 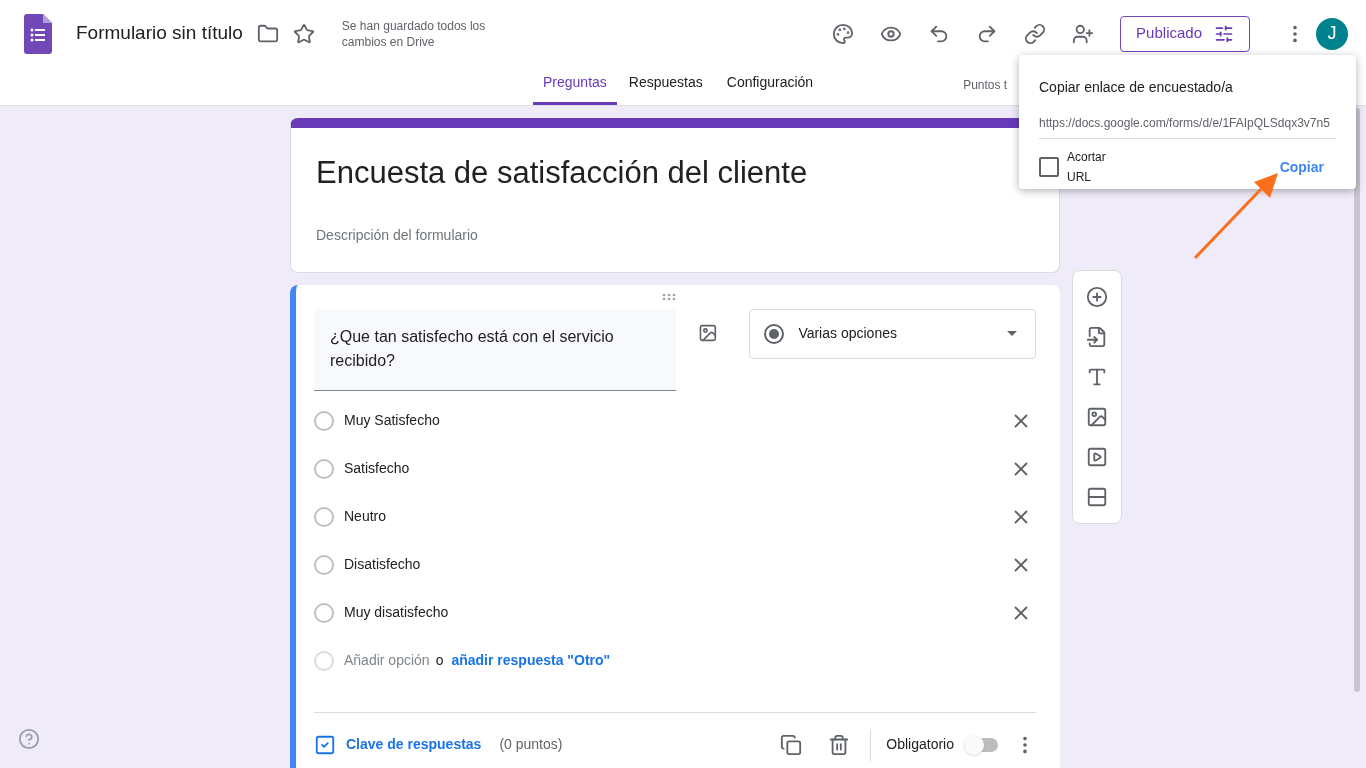 I want to click on shorten-label: Acortar, so click(x=1086, y=157).